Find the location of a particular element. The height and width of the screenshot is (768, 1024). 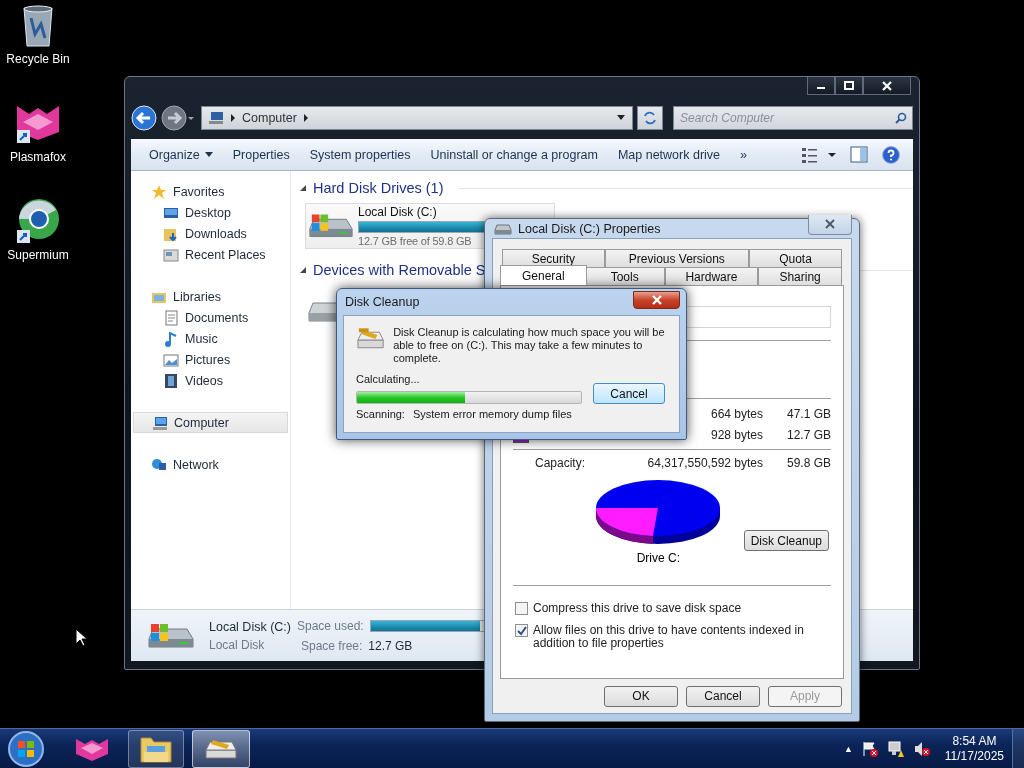

bytes-value: 928 bytes is located at coordinates (736, 434).